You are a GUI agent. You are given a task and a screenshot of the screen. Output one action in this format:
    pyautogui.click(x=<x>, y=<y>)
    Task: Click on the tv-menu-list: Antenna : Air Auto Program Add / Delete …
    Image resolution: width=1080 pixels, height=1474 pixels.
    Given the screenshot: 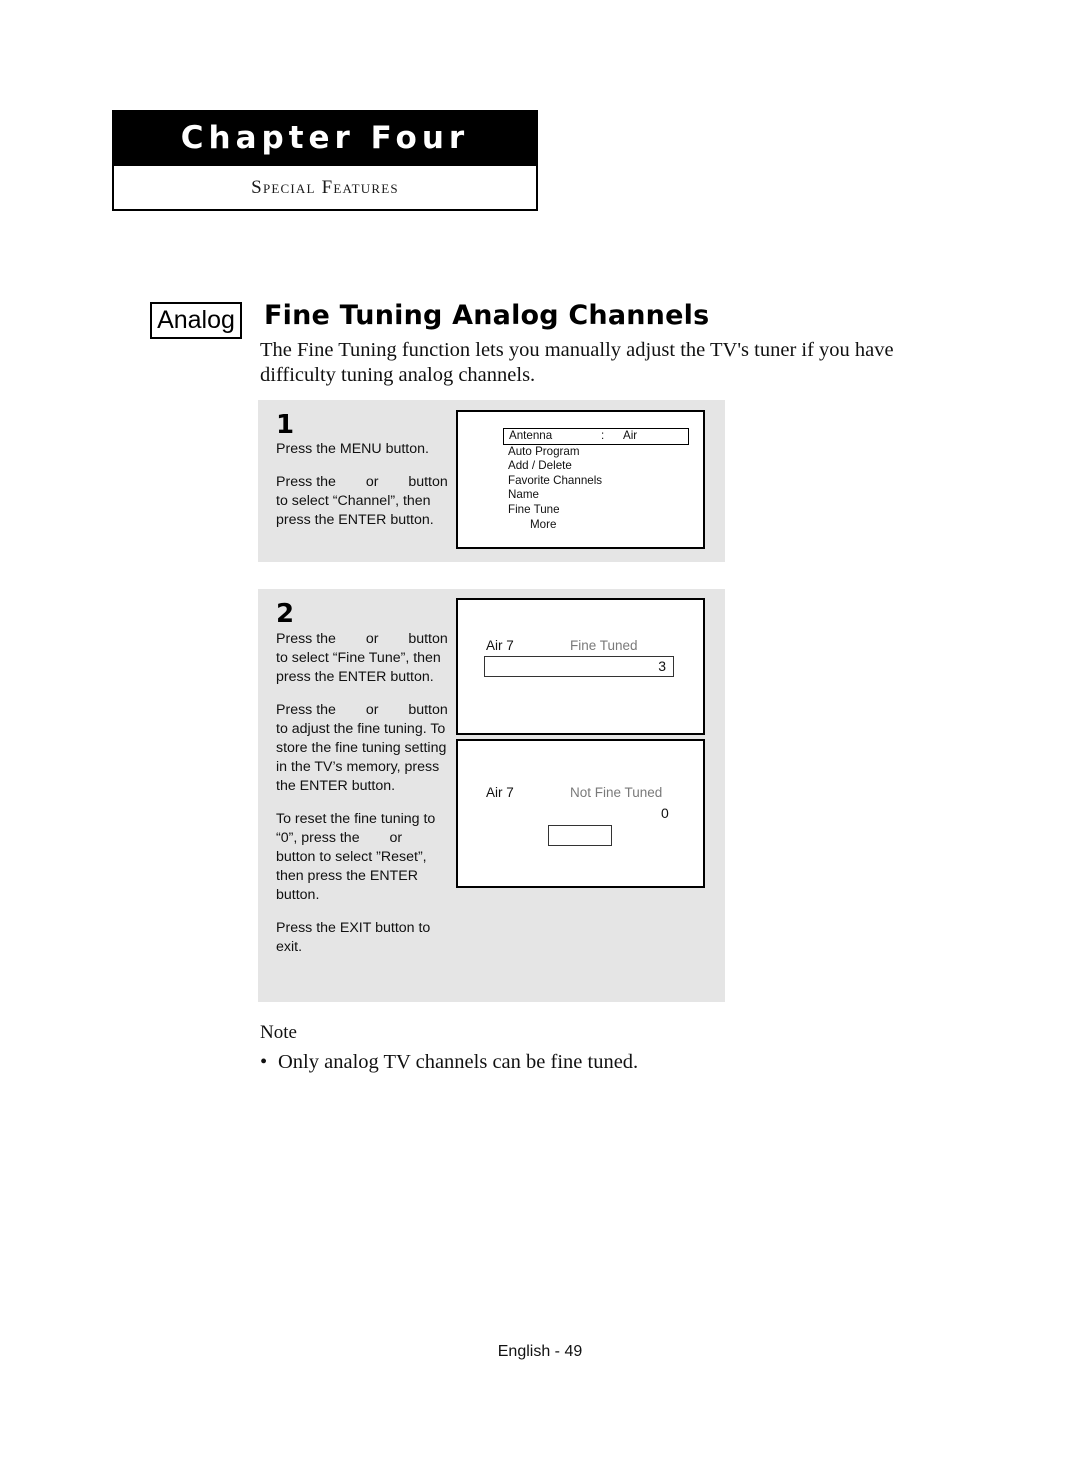 What is the action you would take?
    pyautogui.click(x=596, y=480)
    